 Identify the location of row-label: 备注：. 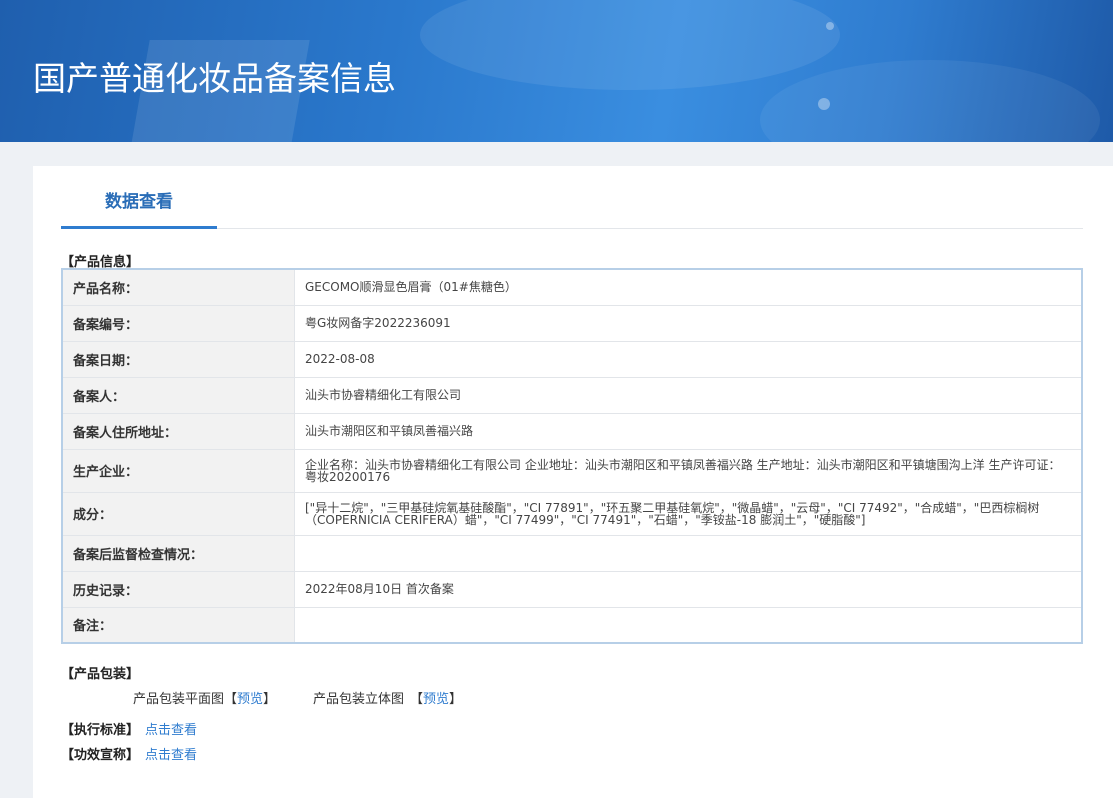
(178, 625).